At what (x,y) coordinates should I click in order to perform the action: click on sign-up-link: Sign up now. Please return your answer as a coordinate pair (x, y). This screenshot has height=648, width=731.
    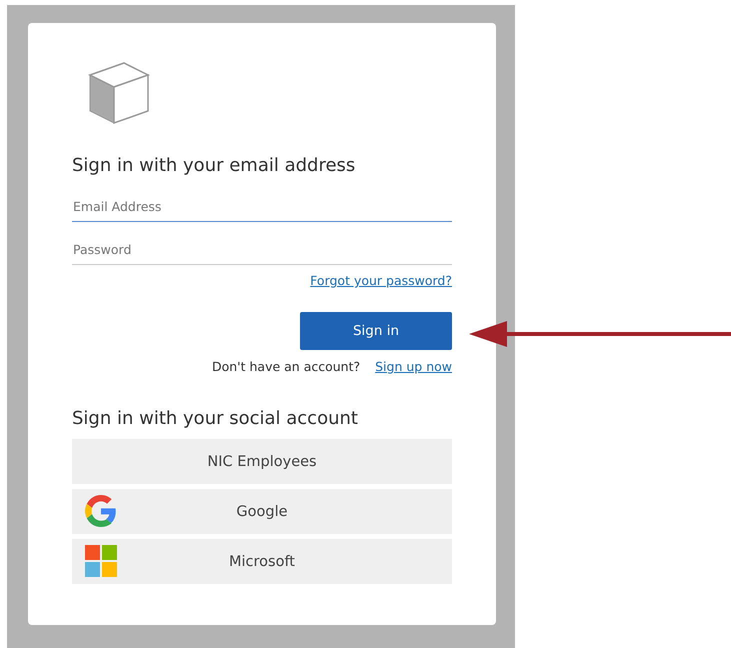
    Looking at the image, I should click on (413, 366).